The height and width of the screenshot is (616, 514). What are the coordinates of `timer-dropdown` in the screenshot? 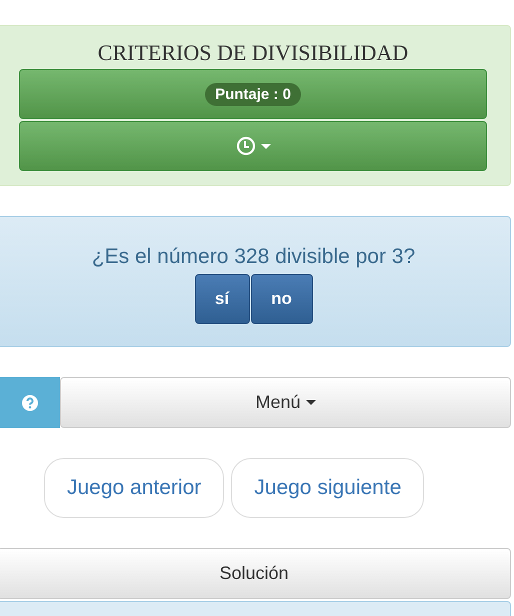 It's located at (253, 146).